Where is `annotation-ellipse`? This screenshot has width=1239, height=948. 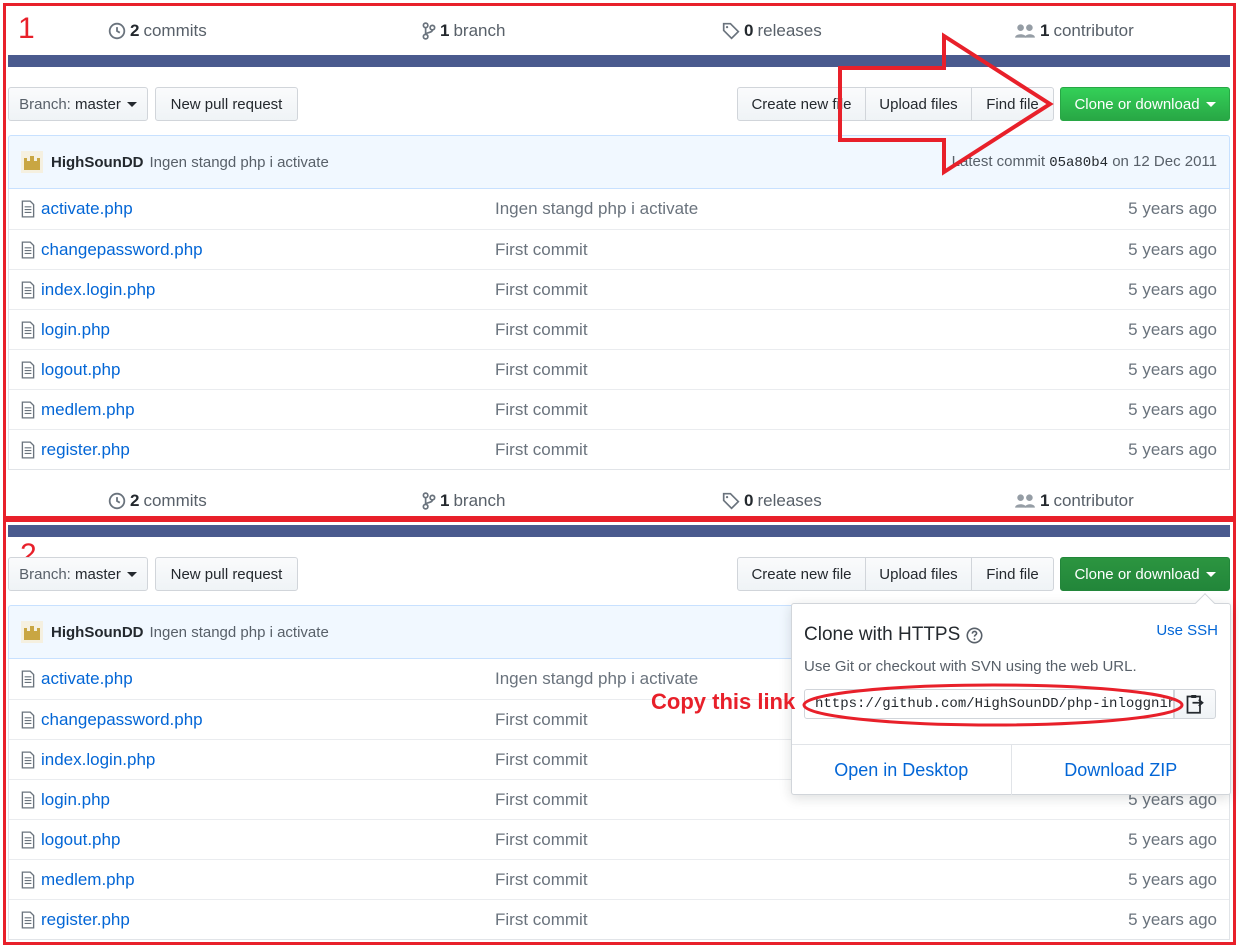
annotation-ellipse is located at coordinates (993, 705).